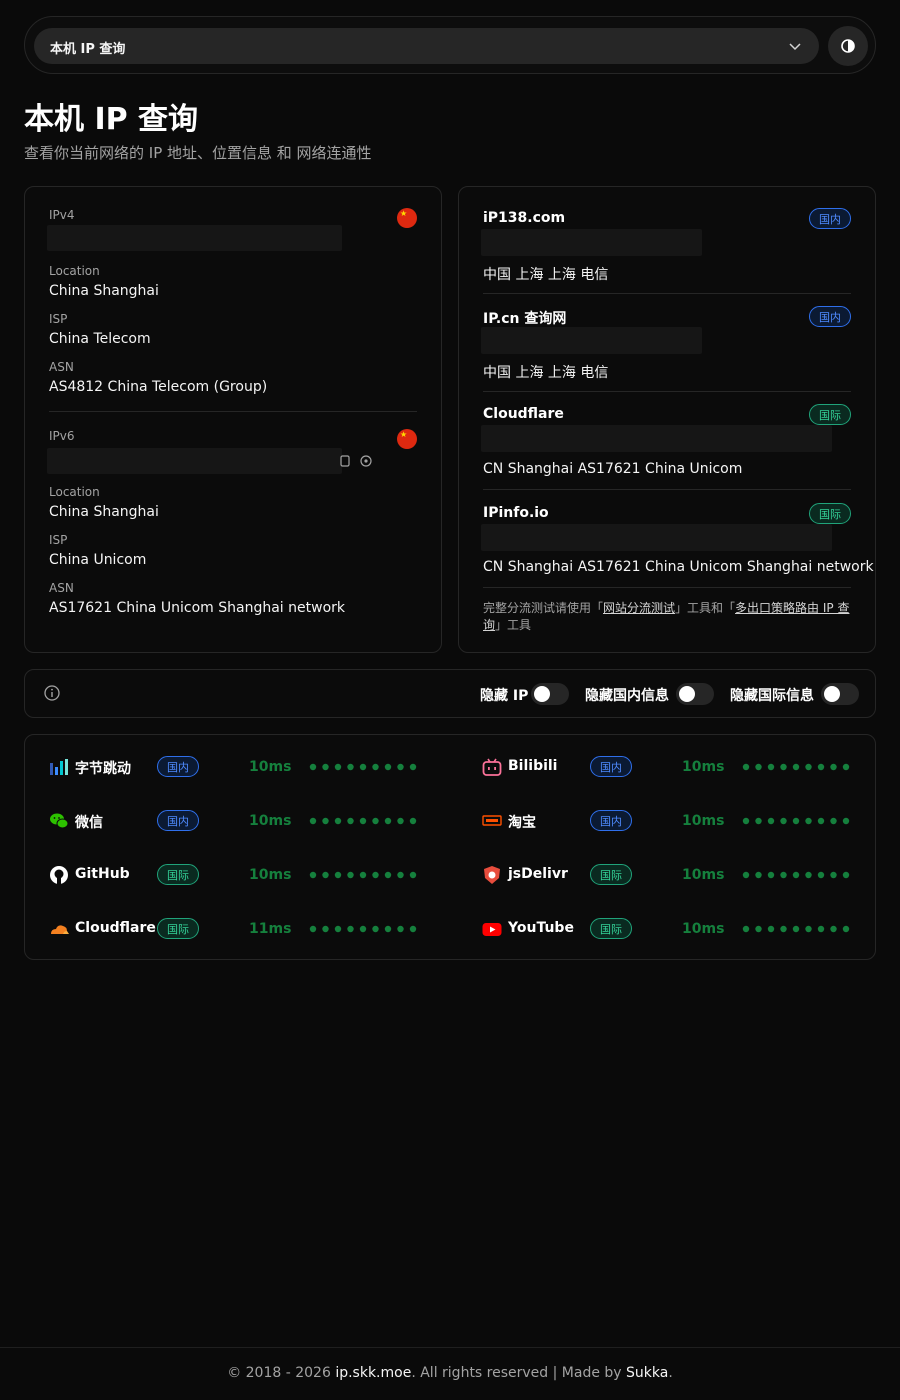  Describe the element at coordinates (639, 608) in the screenshot. I see `split-test-link: 网站分流测试` at that location.